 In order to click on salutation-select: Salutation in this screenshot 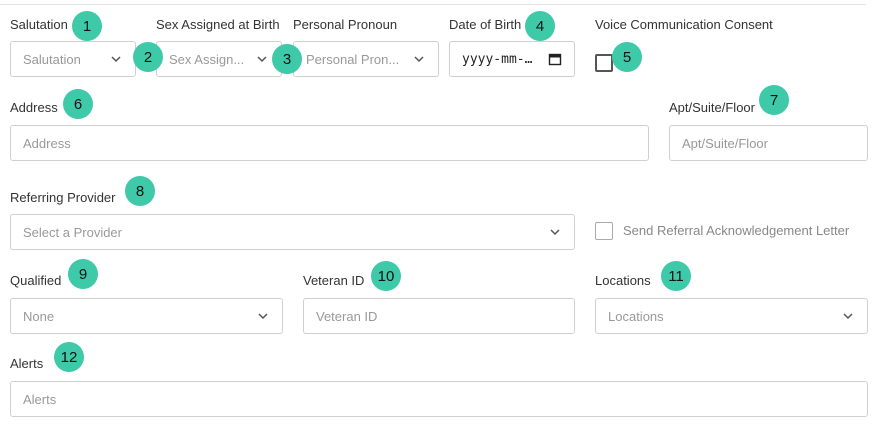, I will do `click(73, 59)`.